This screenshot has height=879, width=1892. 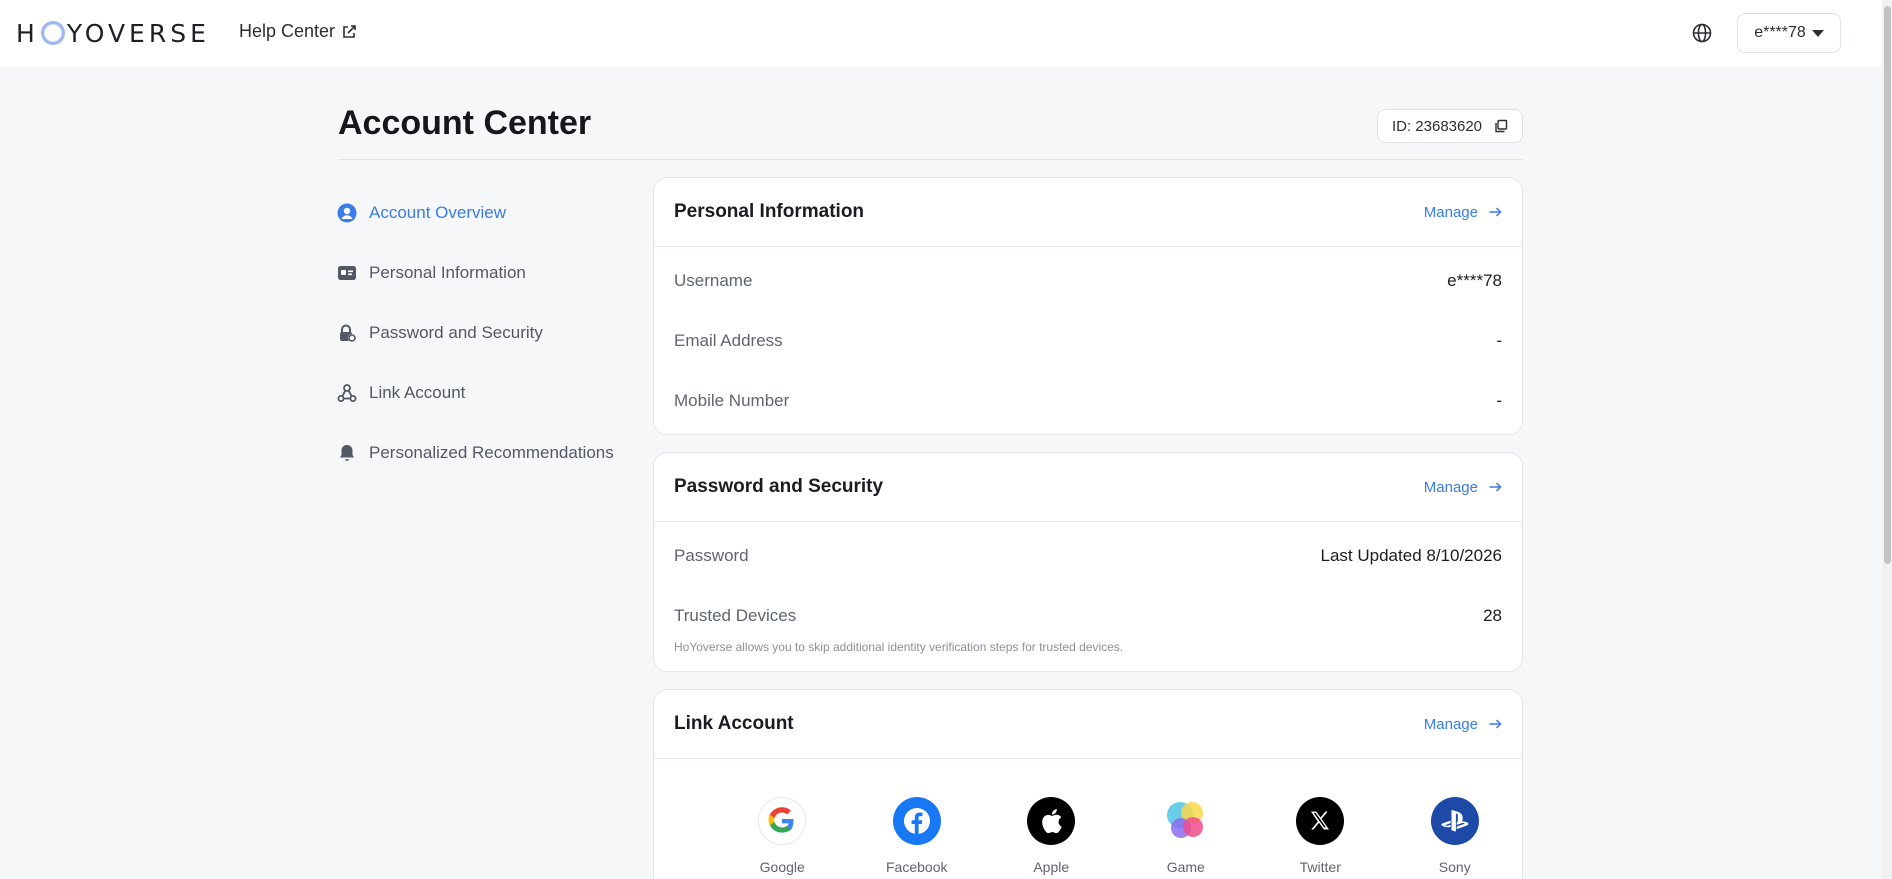 What do you see at coordinates (1051, 867) in the screenshot?
I see `link-name: Apple` at bounding box center [1051, 867].